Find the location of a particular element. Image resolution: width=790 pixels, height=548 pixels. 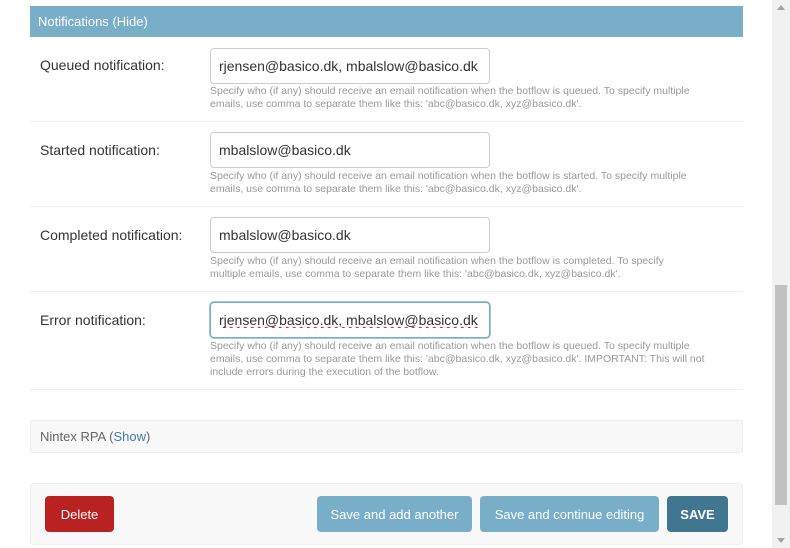

save-and-add-another-button: Save and add another is located at coordinates (394, 514).